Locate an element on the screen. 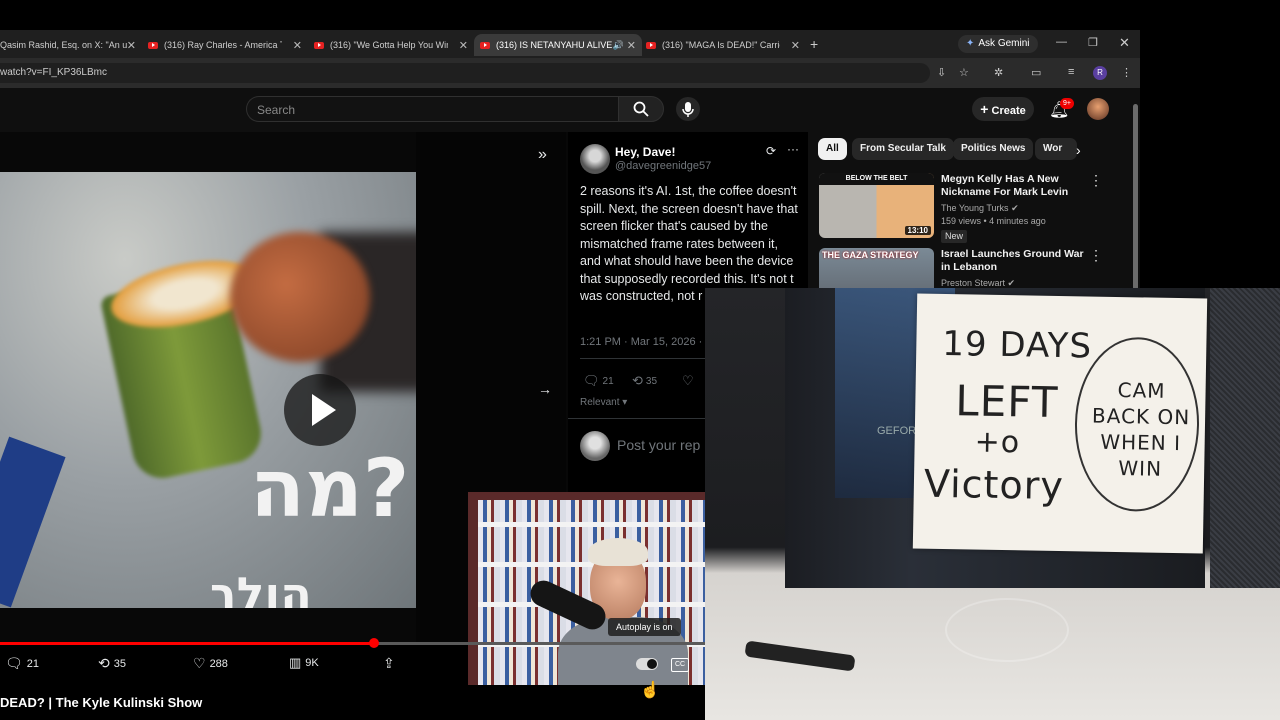  video-views: ▥ 9K is located at coordinates (304, 663).